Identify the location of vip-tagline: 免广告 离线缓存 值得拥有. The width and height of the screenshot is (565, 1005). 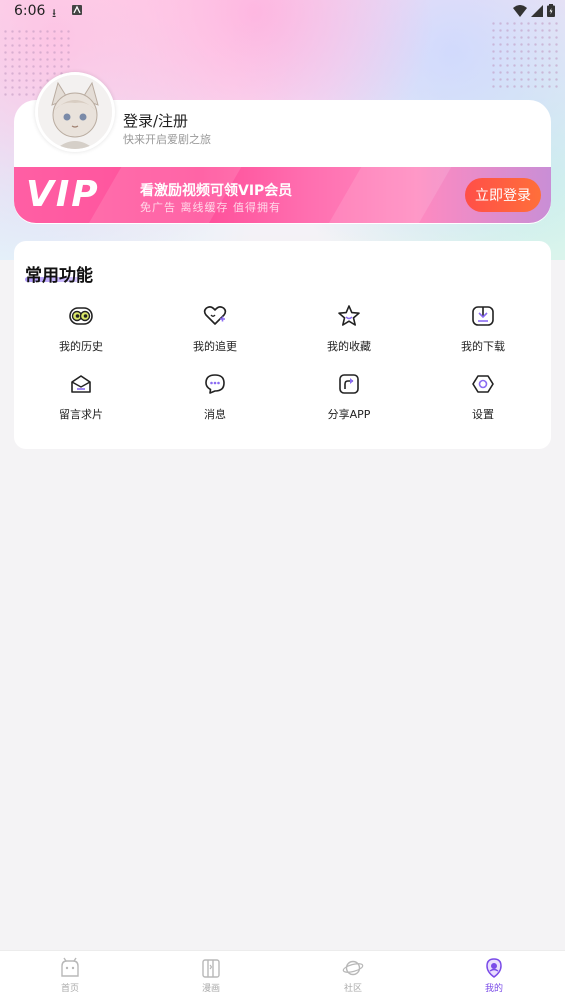
(210, 207).